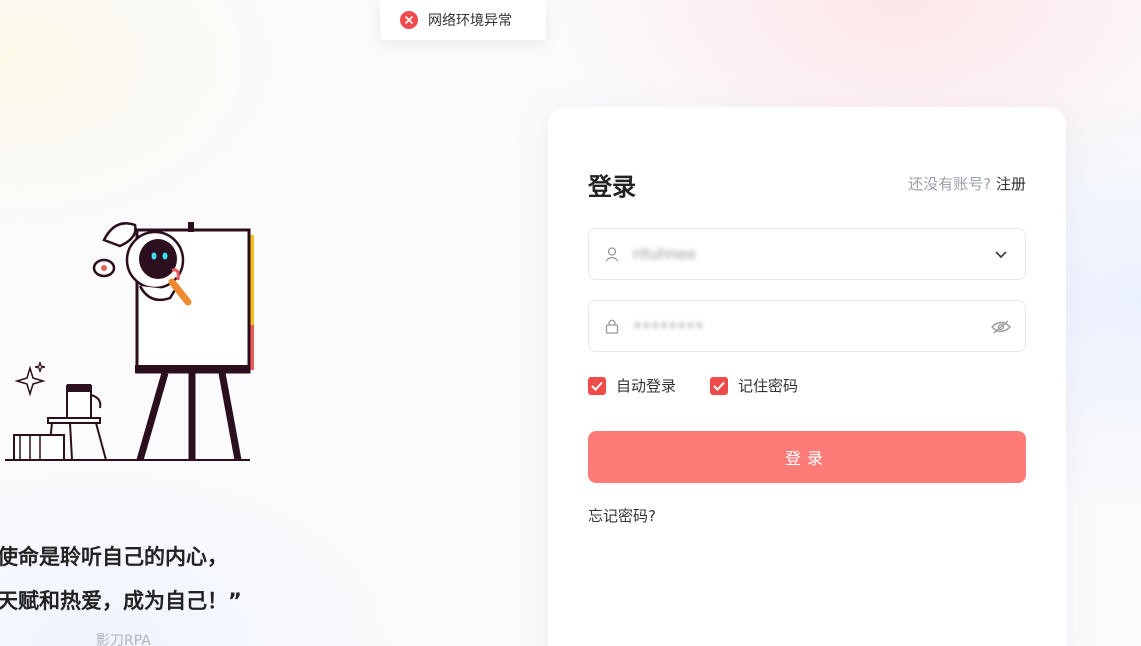 Image resolution: width=1141 pixels, height=646 pixels. What do you see at coordinates (612, 254) in the screenshot?
I see `user-icon` at bounding box center [612, 254].